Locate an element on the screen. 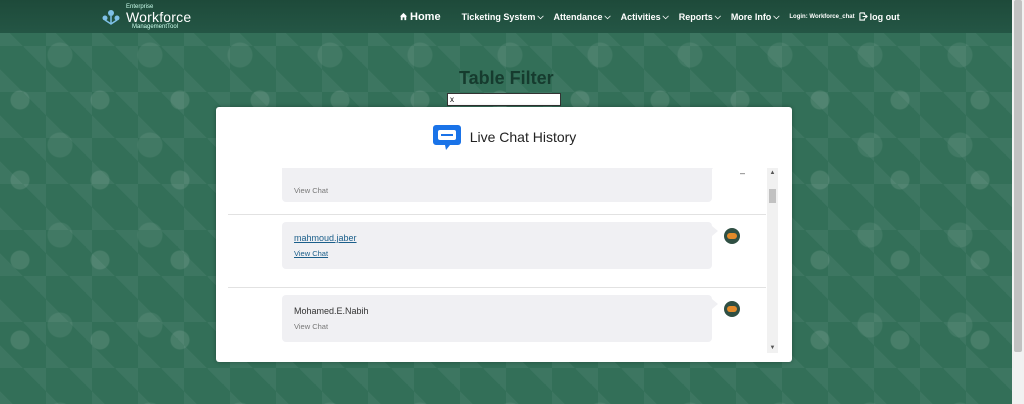 The height and width of the screenshot is (404, 1024). nav-activities-label: Activities is located at coordinates (640, 16).